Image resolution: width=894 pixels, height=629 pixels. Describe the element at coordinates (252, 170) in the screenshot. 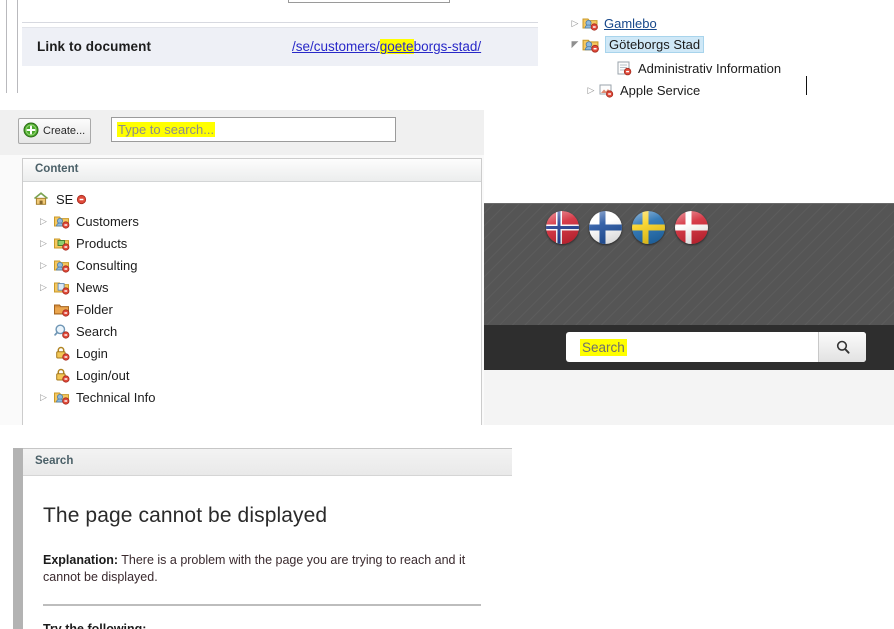

I see `content-panel-header: Content` at that location.